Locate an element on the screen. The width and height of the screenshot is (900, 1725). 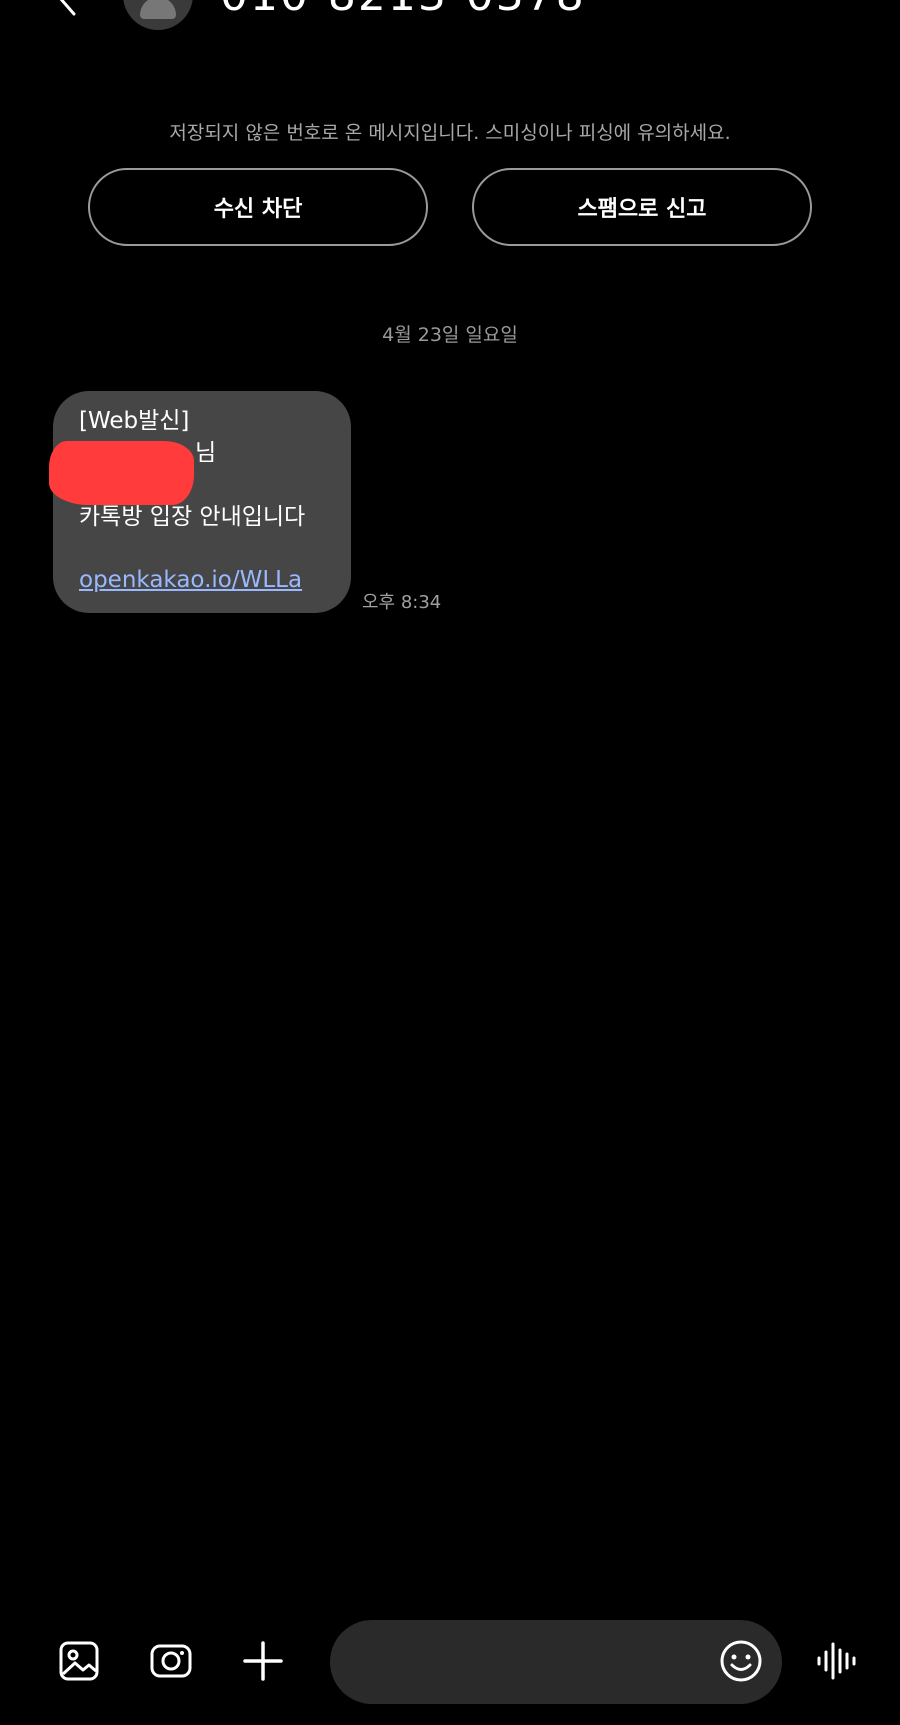
sender-actions: 수신 차단 스팸으로 신고 is located at coordinates (450, 208).